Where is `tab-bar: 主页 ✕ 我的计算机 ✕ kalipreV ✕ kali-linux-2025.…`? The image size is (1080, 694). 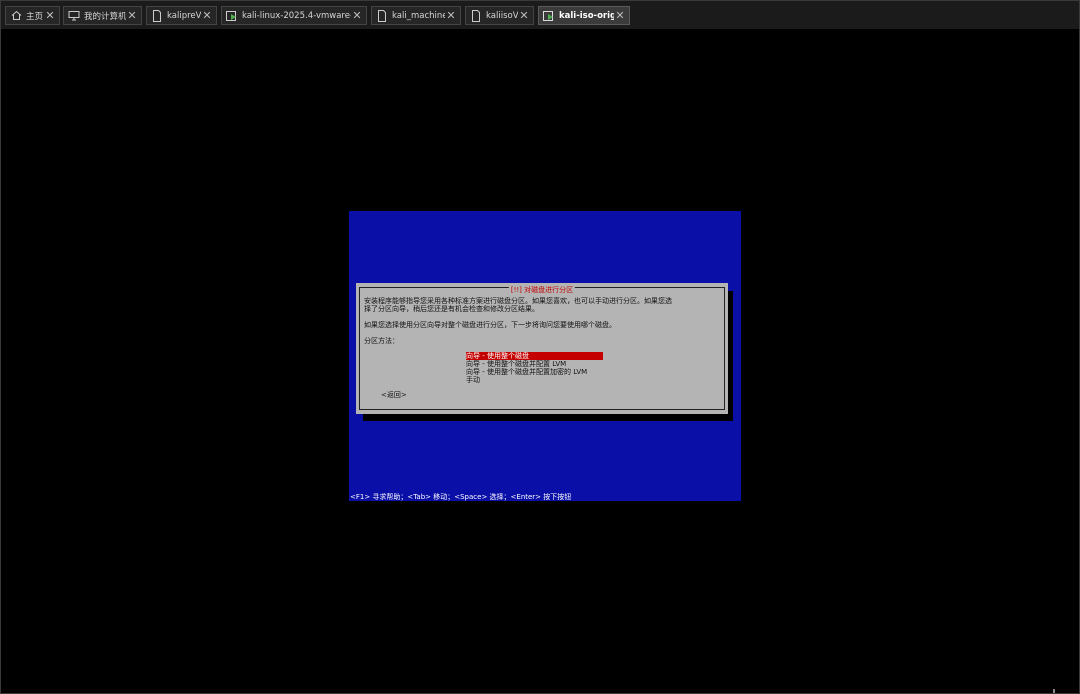 tab-bar: 主页 ✕ 我的计算机 ✕ kalipreV ✕ kali-linux-2025.… is located at coordinates (540, 15).